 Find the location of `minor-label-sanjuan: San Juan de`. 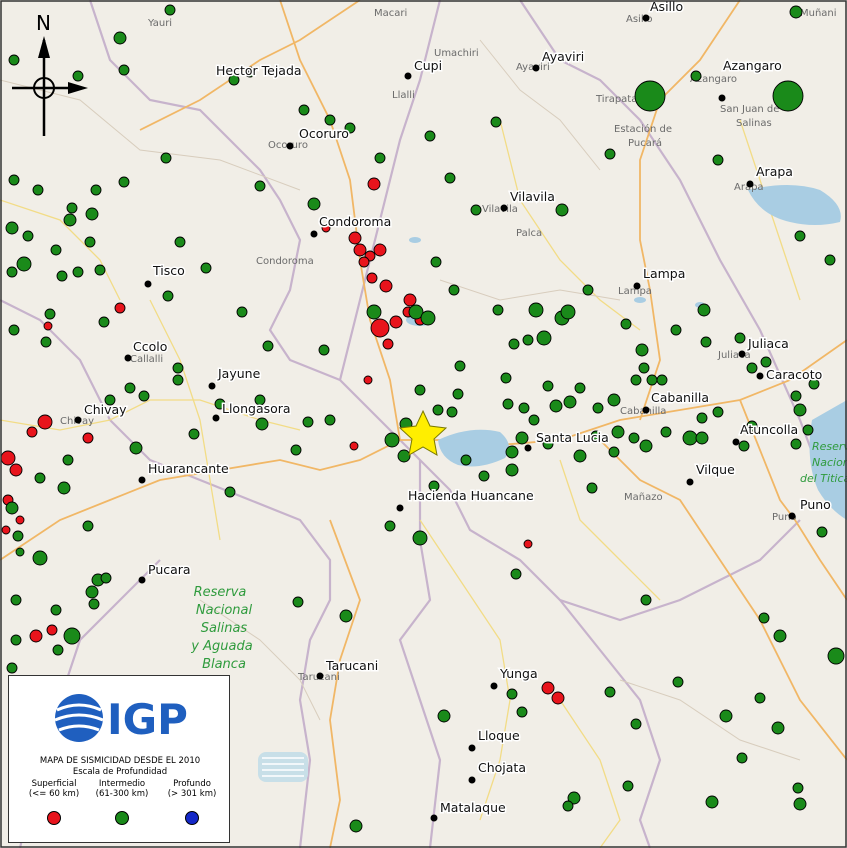

minor-label-sanjuan: San Juan de is located at coordinates (749, 109).